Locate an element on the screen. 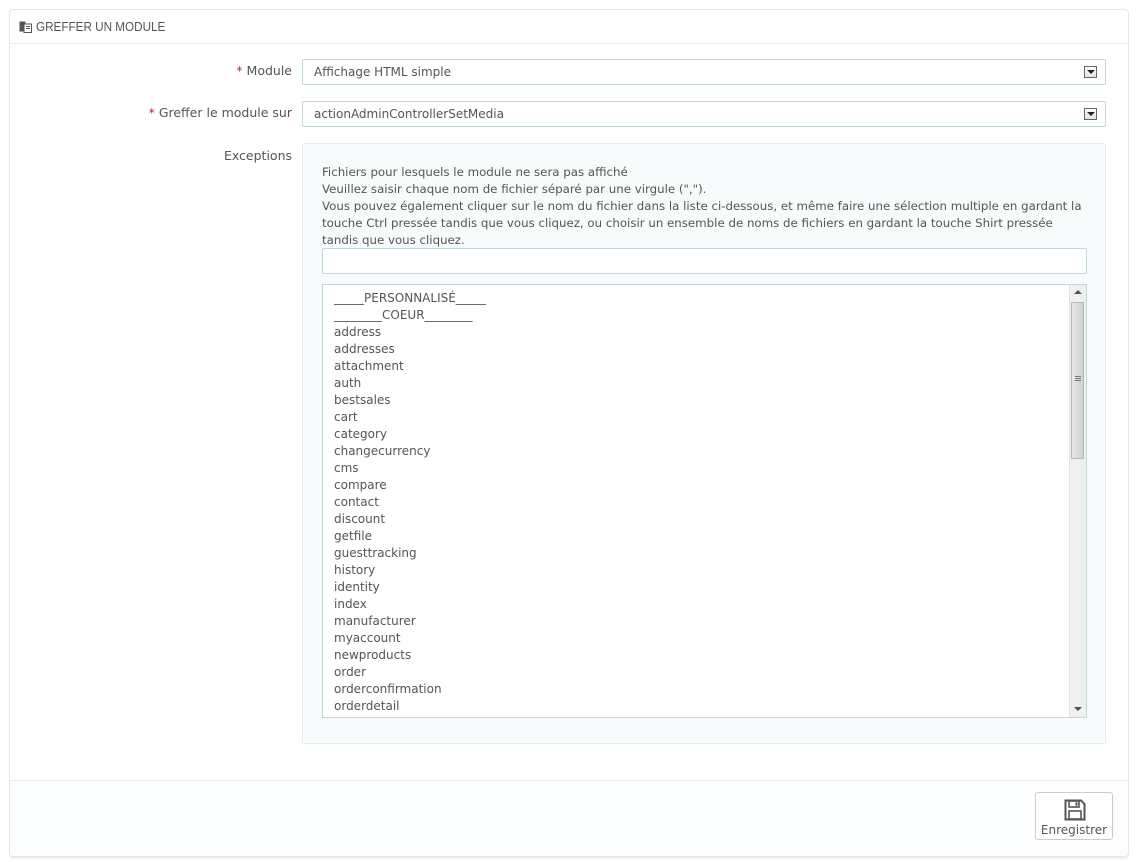 This screenshot has height=862, width=1137. scroll-down-icon is located at coordinates (1078, 709).